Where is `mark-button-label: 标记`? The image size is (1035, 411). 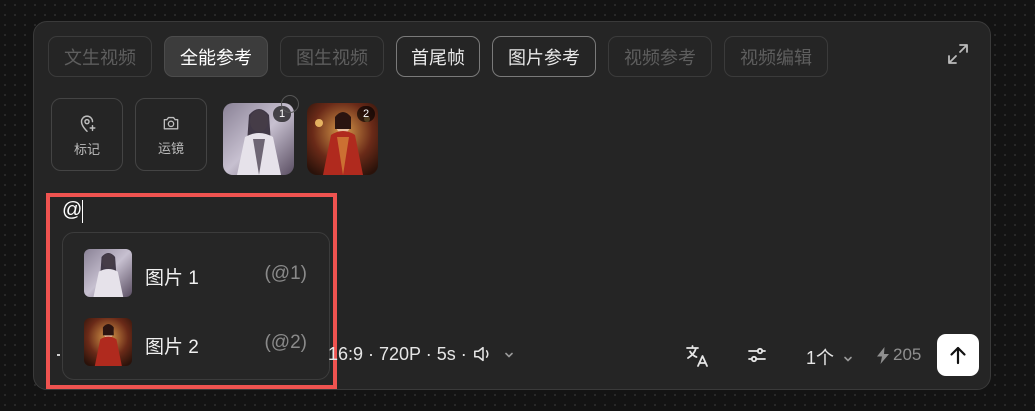
mark-button-label: 标记 is located at coordinates (86, 149).